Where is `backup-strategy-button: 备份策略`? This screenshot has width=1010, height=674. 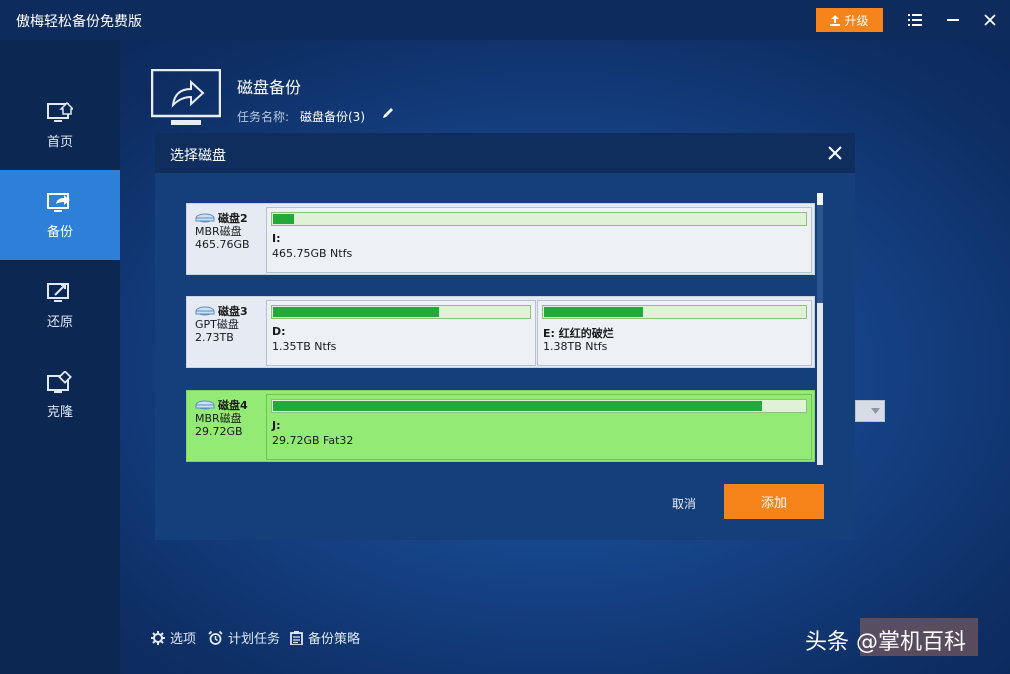 backup-strategy-button: 备份策略 is located at coordinates (325, 637).